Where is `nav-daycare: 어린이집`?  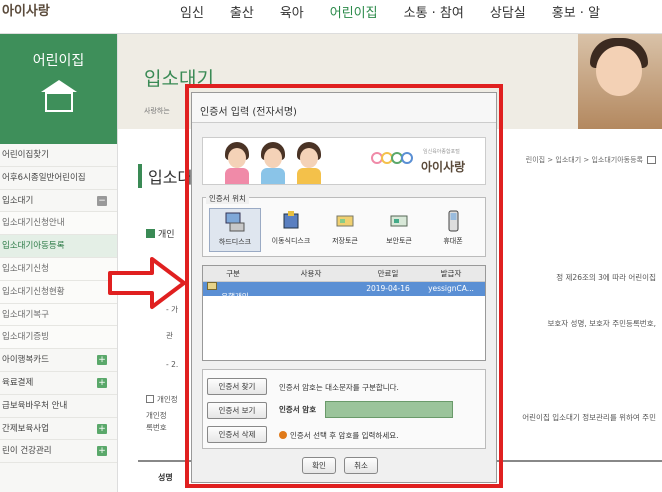
nav-daycare: 어린이집 is located at coordinates (354, 11).